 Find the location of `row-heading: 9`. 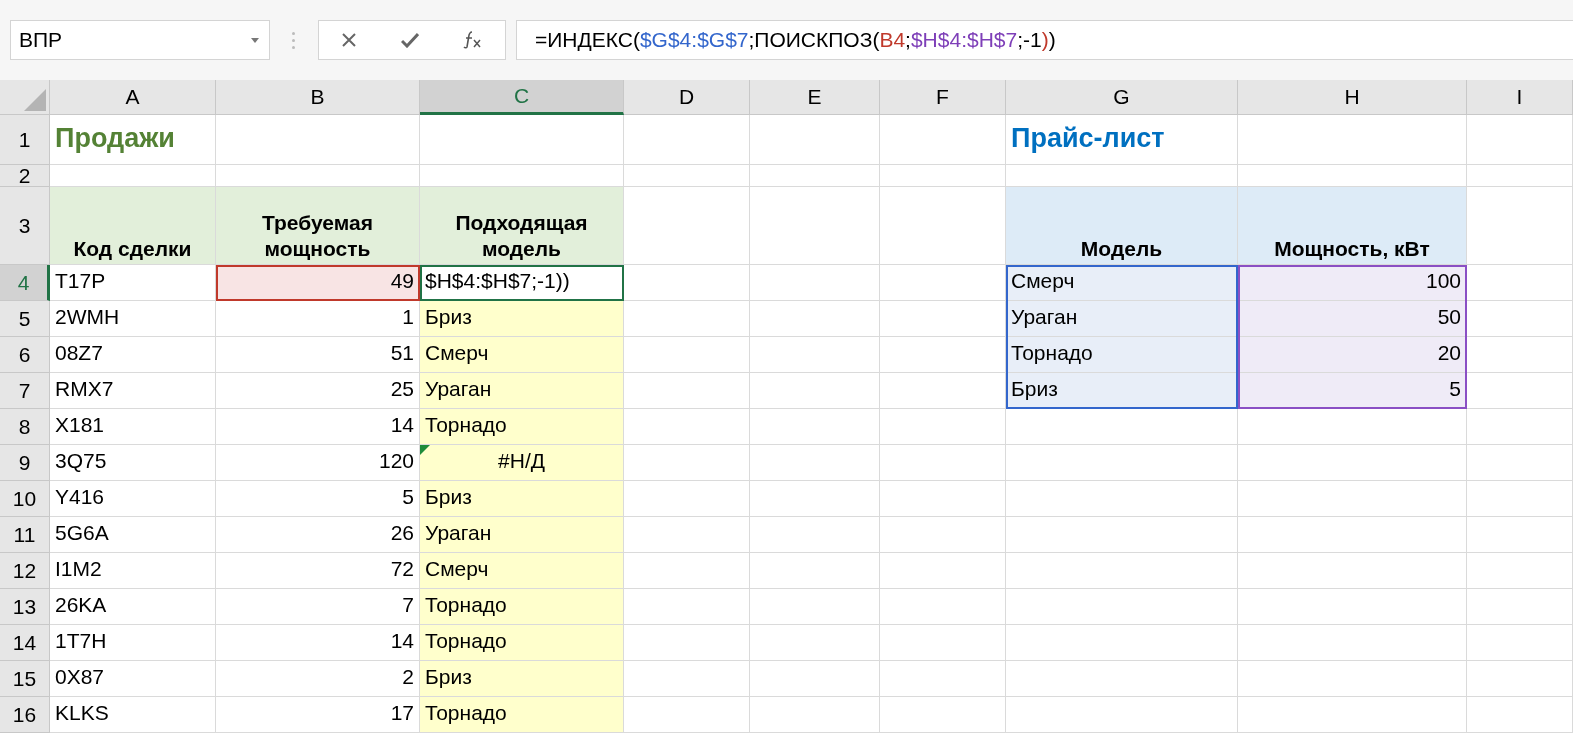

row-heading: 9 is located at coordinates (25, 463).